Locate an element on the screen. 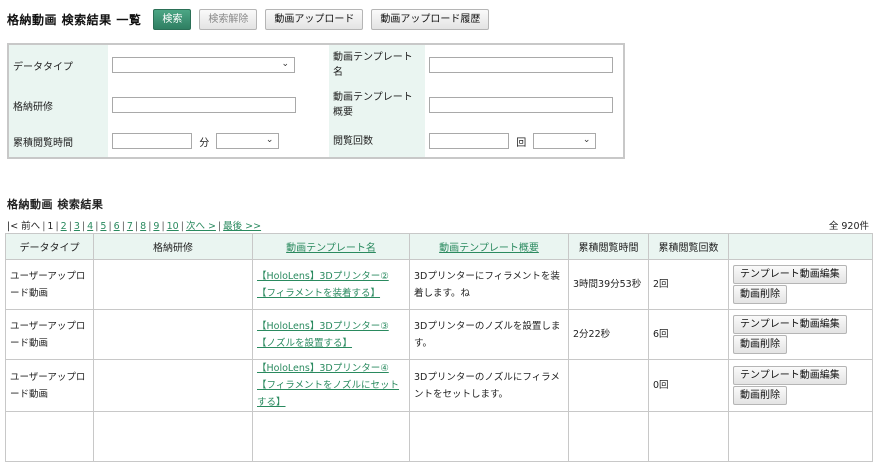 The width and height of the screenshot is (877, 462). pager-page-link: 9 is located at coordinates (156, 226).